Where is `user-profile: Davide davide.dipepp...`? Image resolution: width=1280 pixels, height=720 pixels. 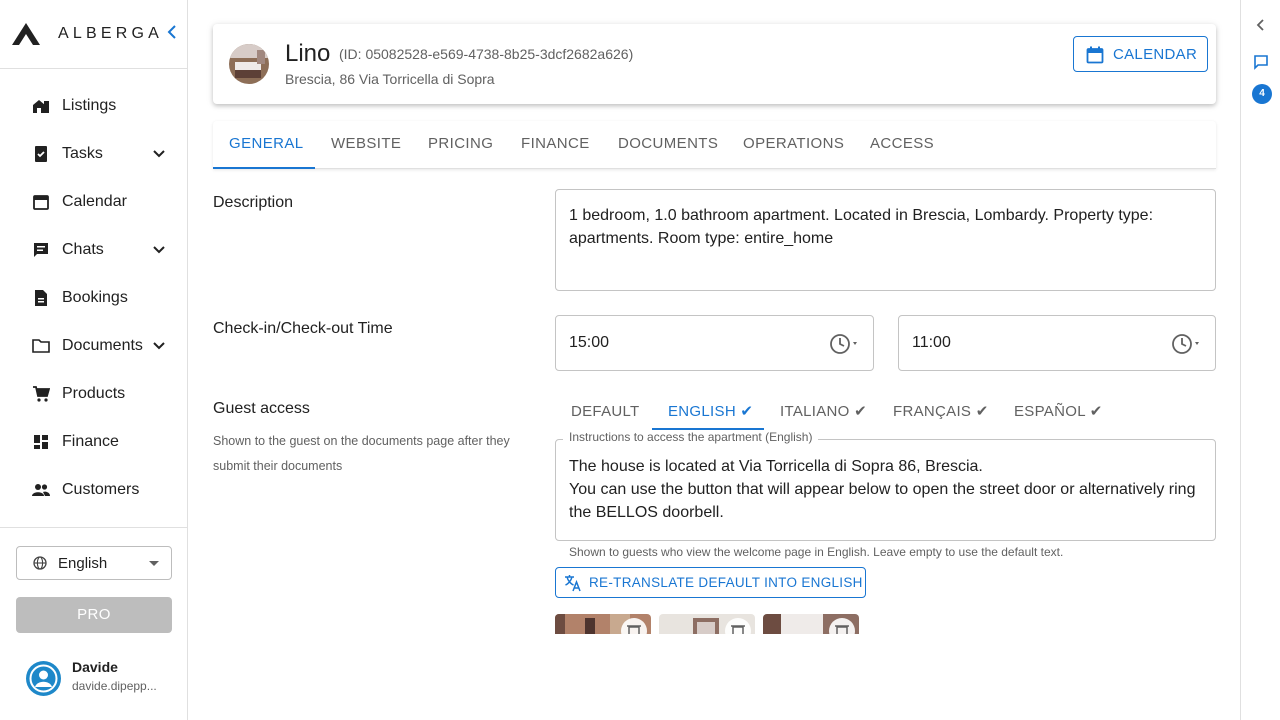
user-profile: Davide davide.dipepp... is located at coordinates (101, 679).